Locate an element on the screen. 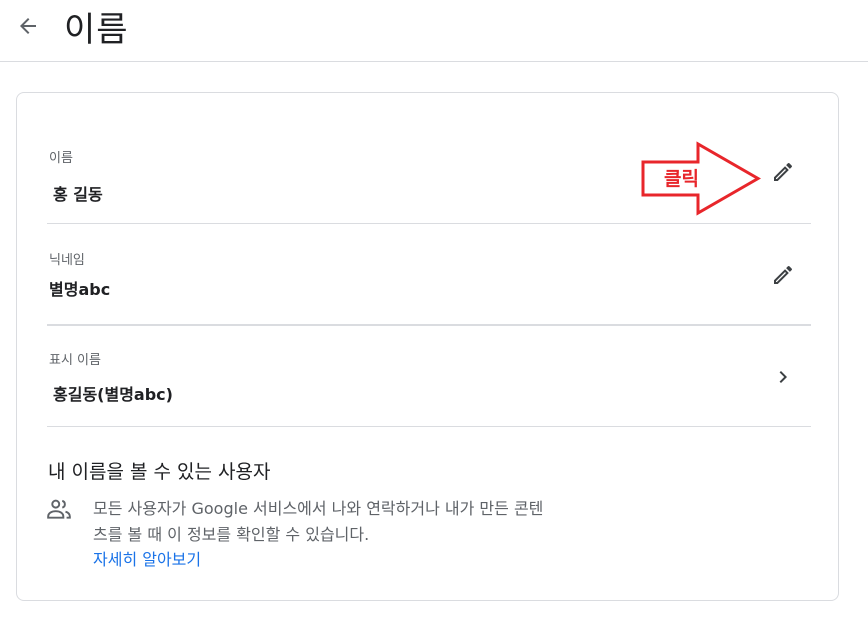  name-value: 홍 길동 is located at coordinates (78, 194).